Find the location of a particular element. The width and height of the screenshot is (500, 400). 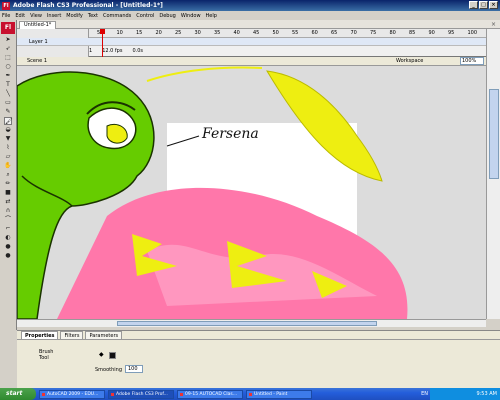

frame-number: 80 is located at coordinates (392, 33).